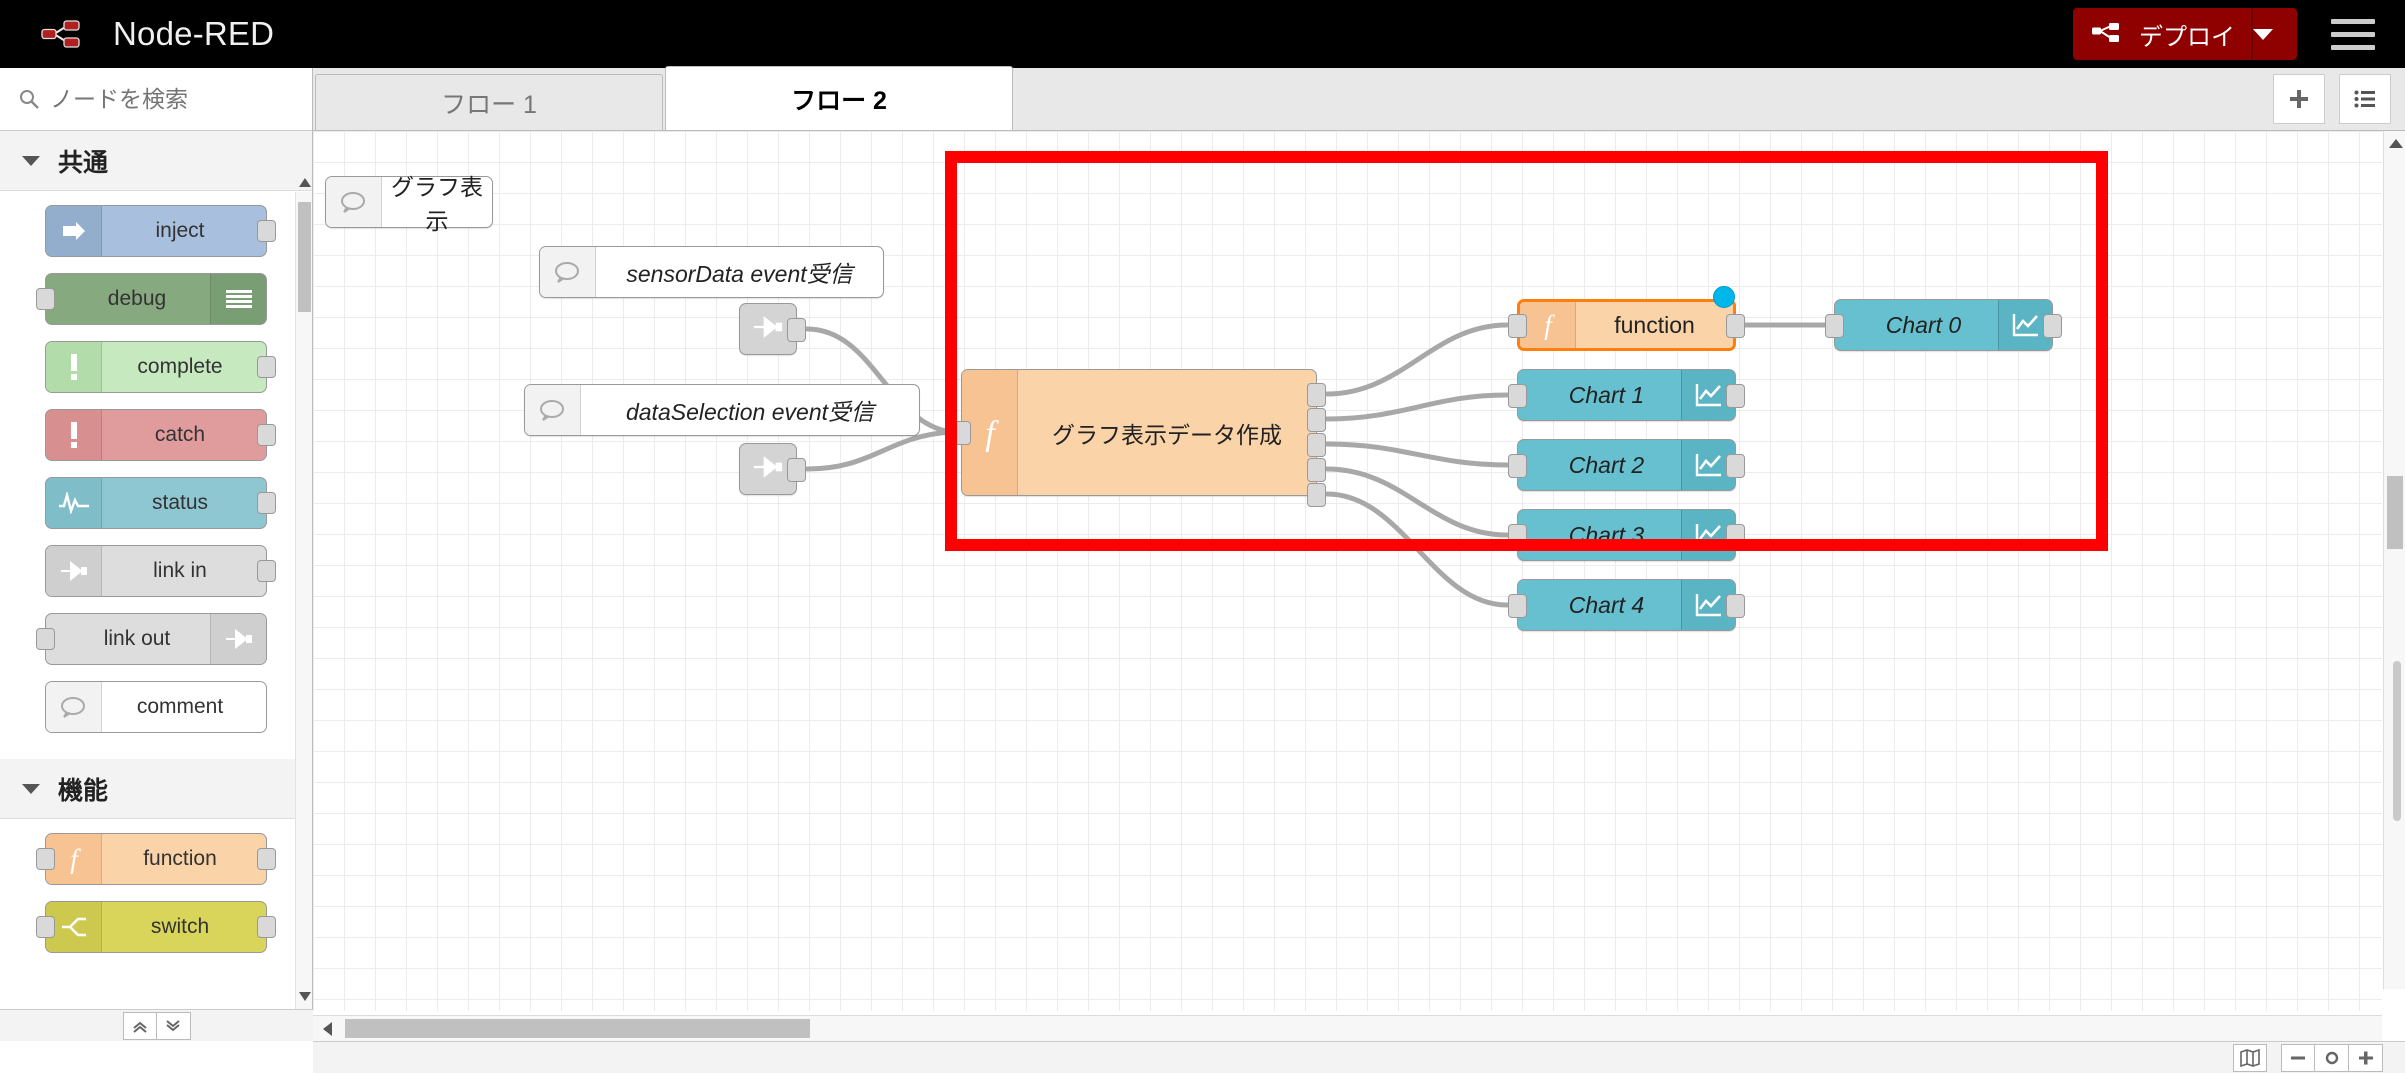  I want to click on palette-node-link-in: link in, so click(160, 571).